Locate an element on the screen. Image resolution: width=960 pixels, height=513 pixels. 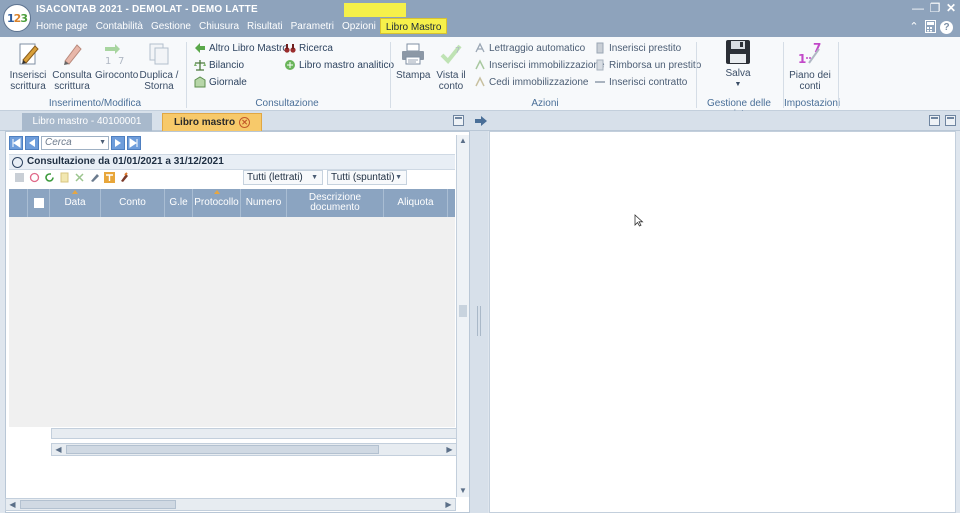
insert-loan-label: Inserisci prestito is located at coordinates (645, 48).